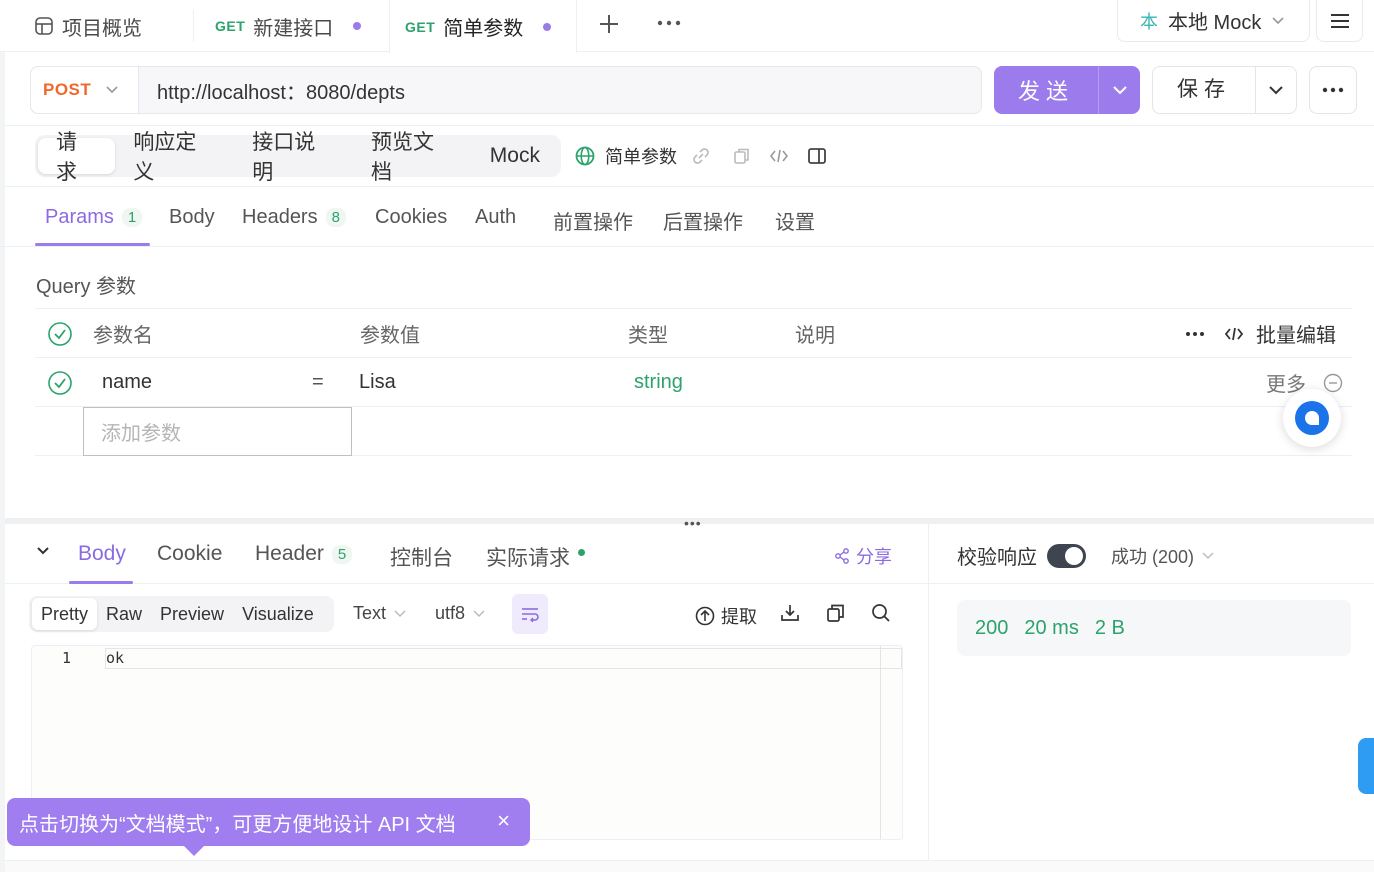 The width and height of the screenshot is (1374, 872). I want to click on select-all-check-icon, so click(60, 333).